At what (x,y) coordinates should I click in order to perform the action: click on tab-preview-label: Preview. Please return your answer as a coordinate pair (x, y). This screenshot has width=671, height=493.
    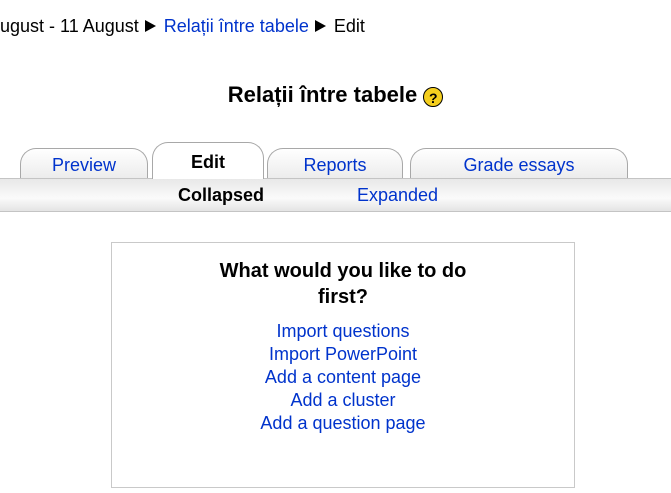
    Looking at the image, I should click on (84, 165).